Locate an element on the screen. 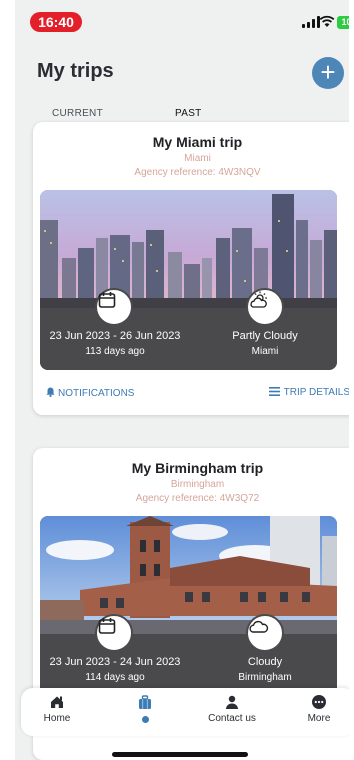  suitcase-icon is located at coordinates (145, 702).